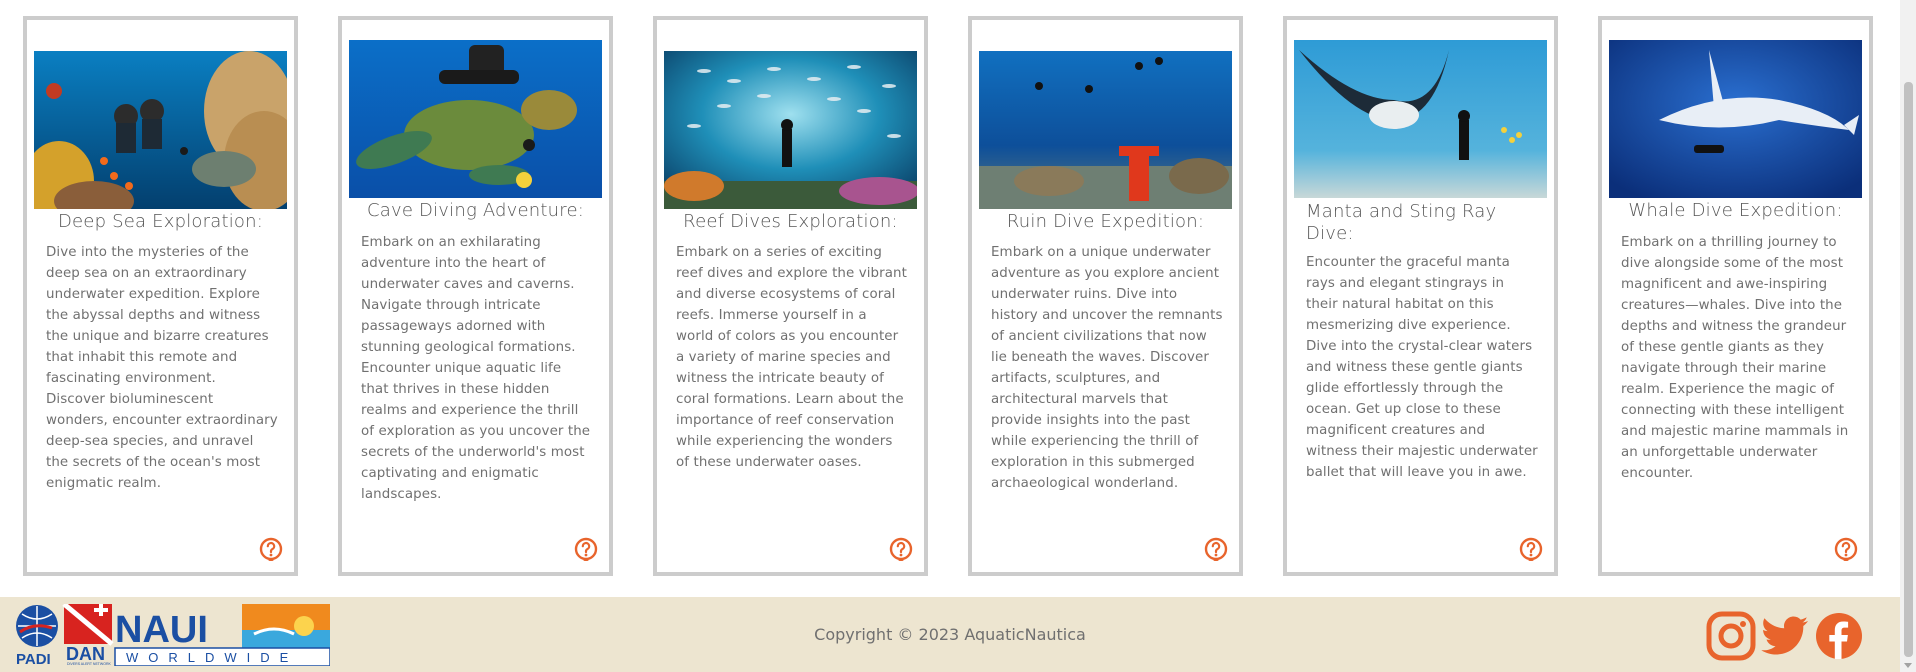  I want to click on card-title: Ruin Dive Expedition:, so click(1105, 221).